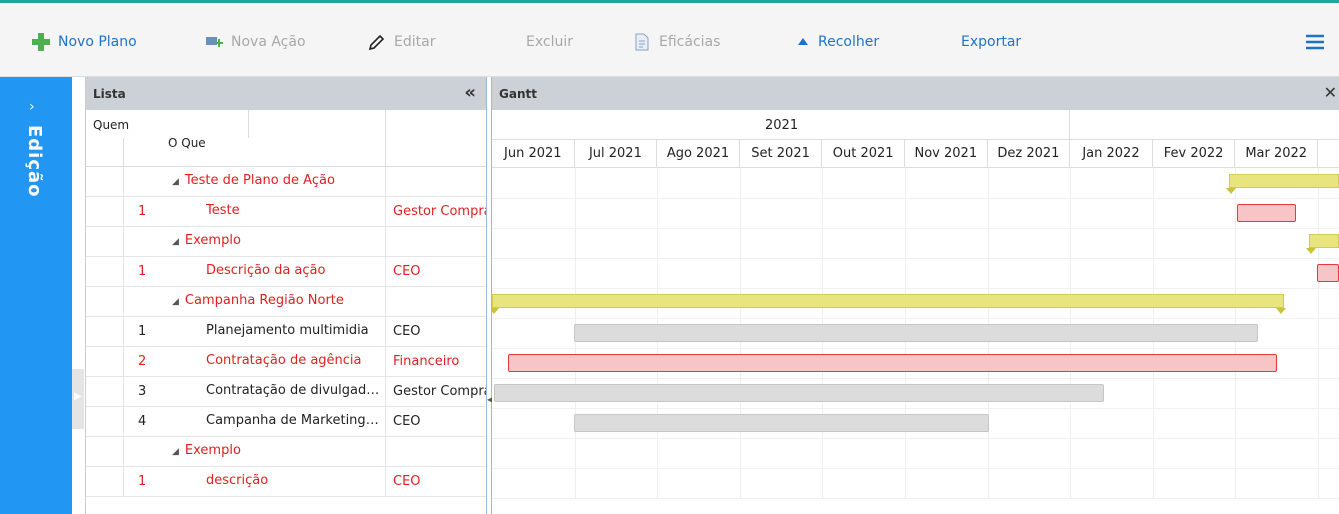 This screenshot has height=514, width=1339. Describe the element at coordinates (294, 390) in the screenshot. I see `task-name: Contratação de divulgadores` at that location.